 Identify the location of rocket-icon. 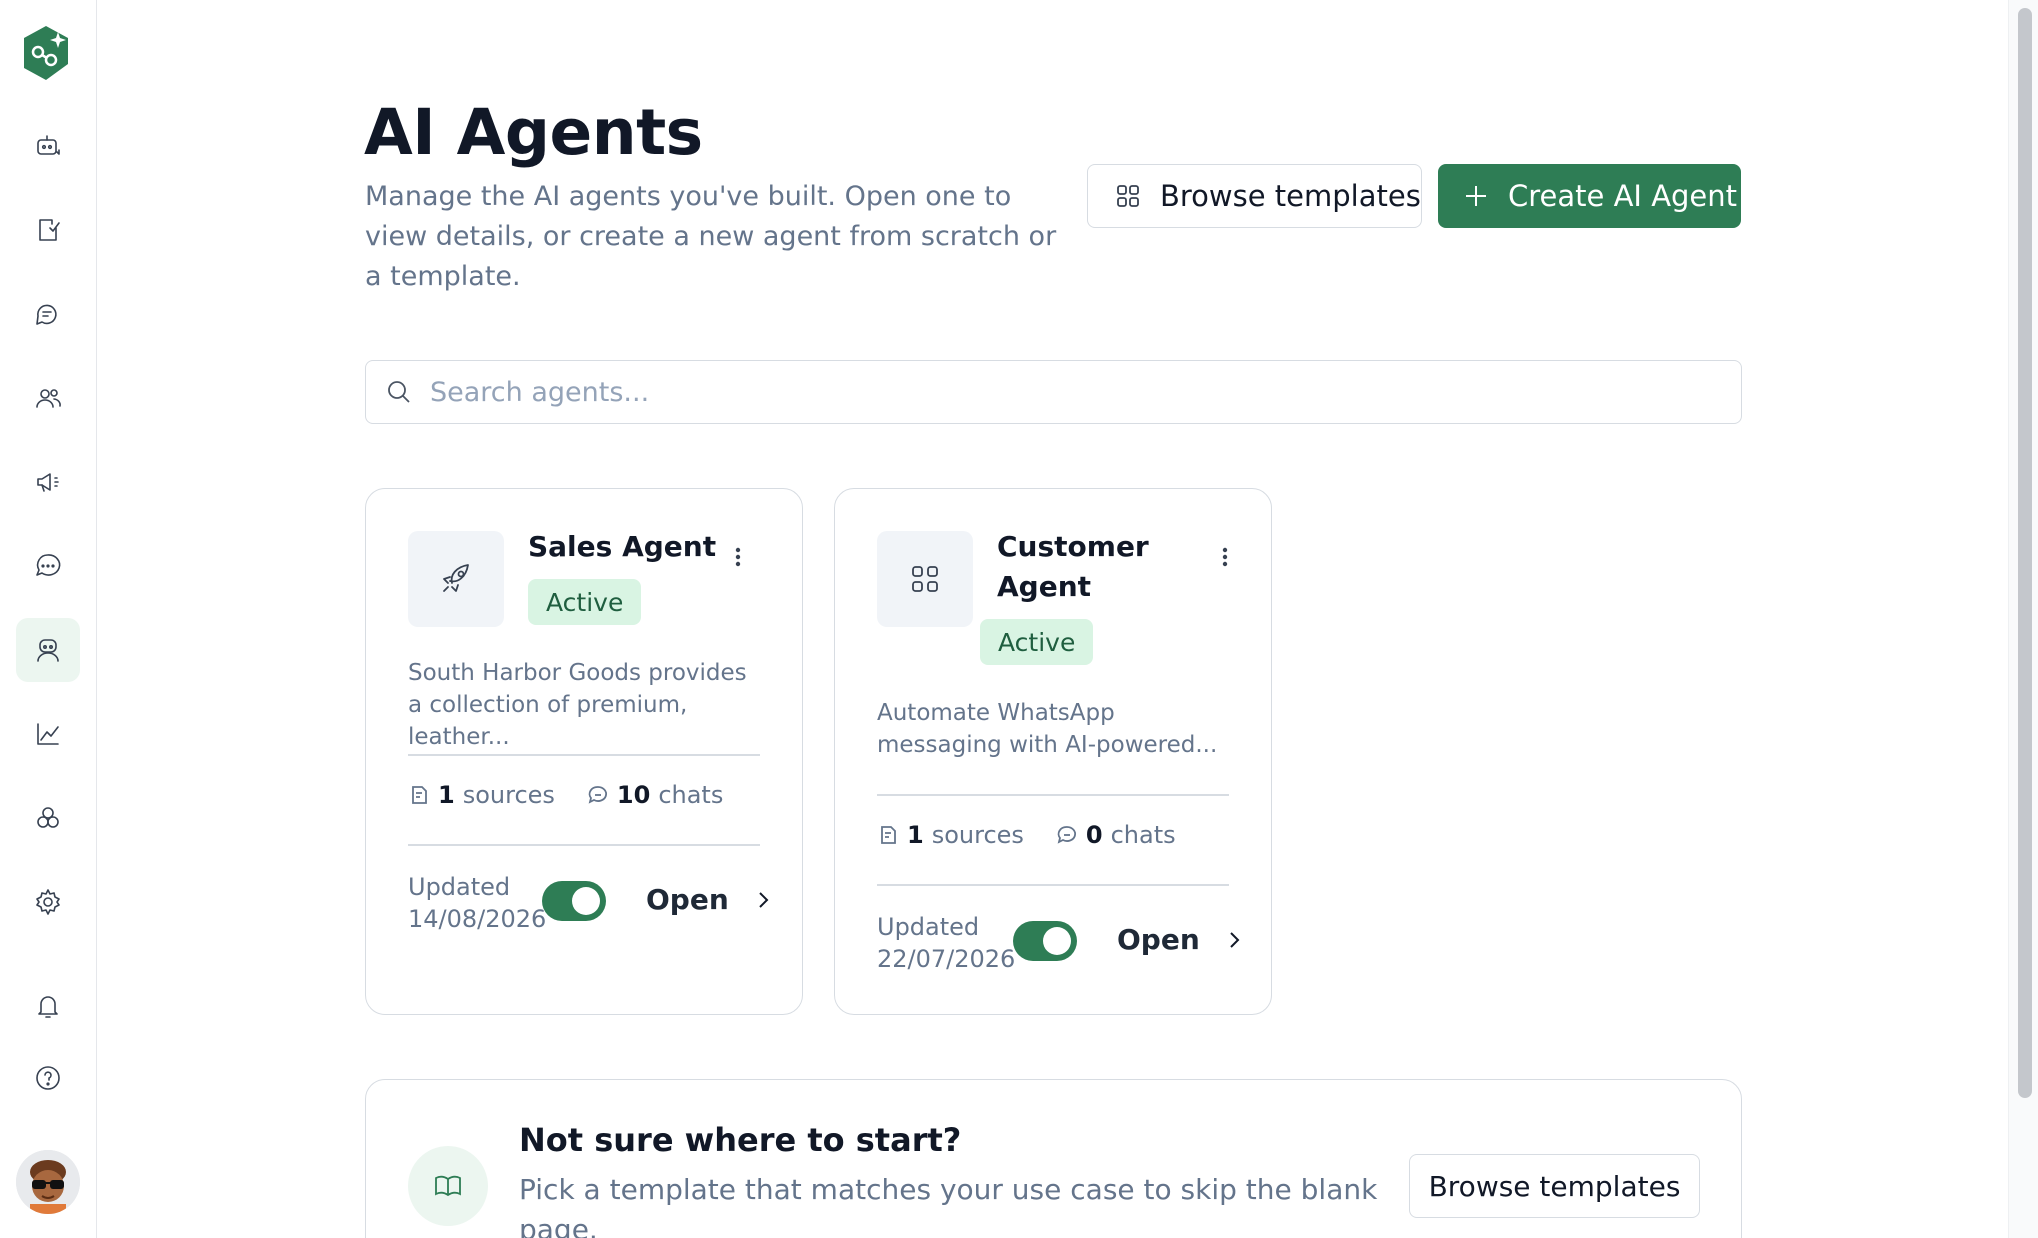
(456, 578).